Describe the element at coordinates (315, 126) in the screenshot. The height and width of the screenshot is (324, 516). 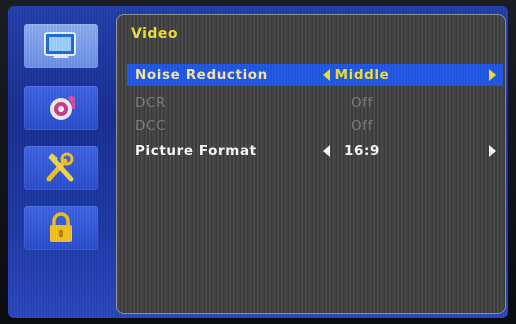
I see `menu-row-dcc: DCC Off` at that location.